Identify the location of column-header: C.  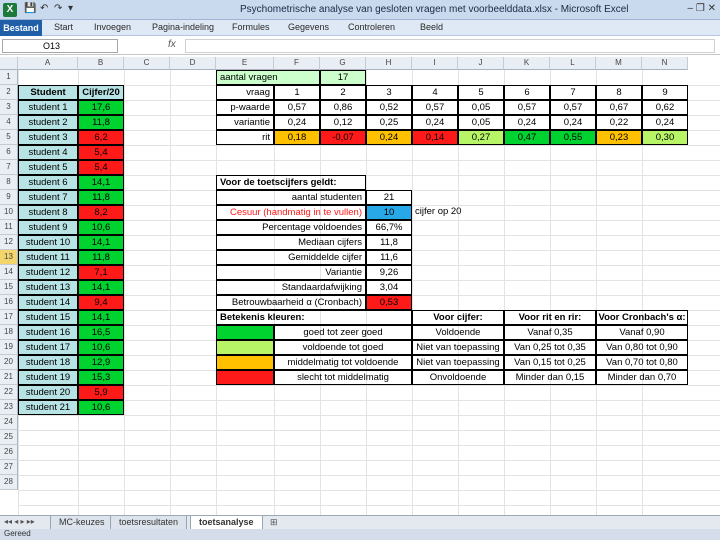
(147, 63).